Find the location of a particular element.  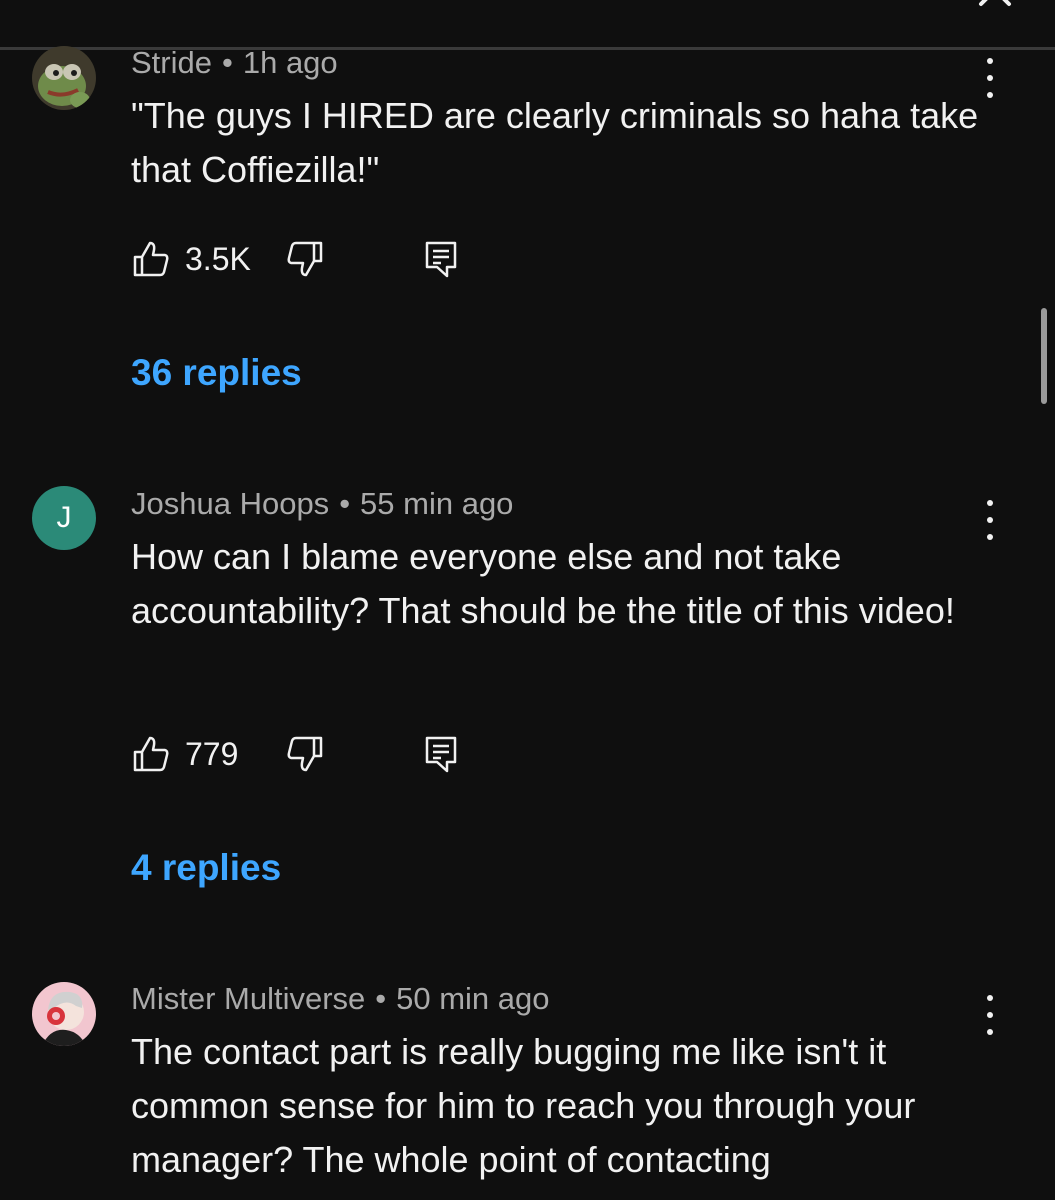

panel-title-clipped: Comments is located at coordinates (147, 4).